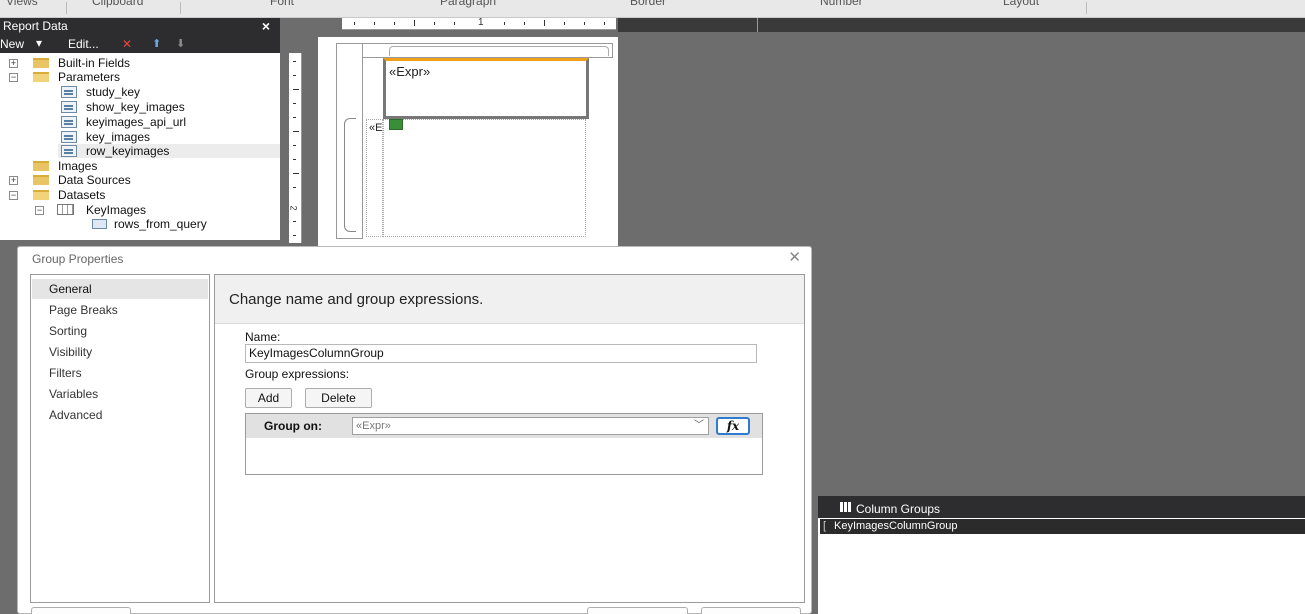 The image size is (1305, 614). Describe the element at coordinates (116, 210) in the screenshot. I see `tree-label: KeyImages` at that location.